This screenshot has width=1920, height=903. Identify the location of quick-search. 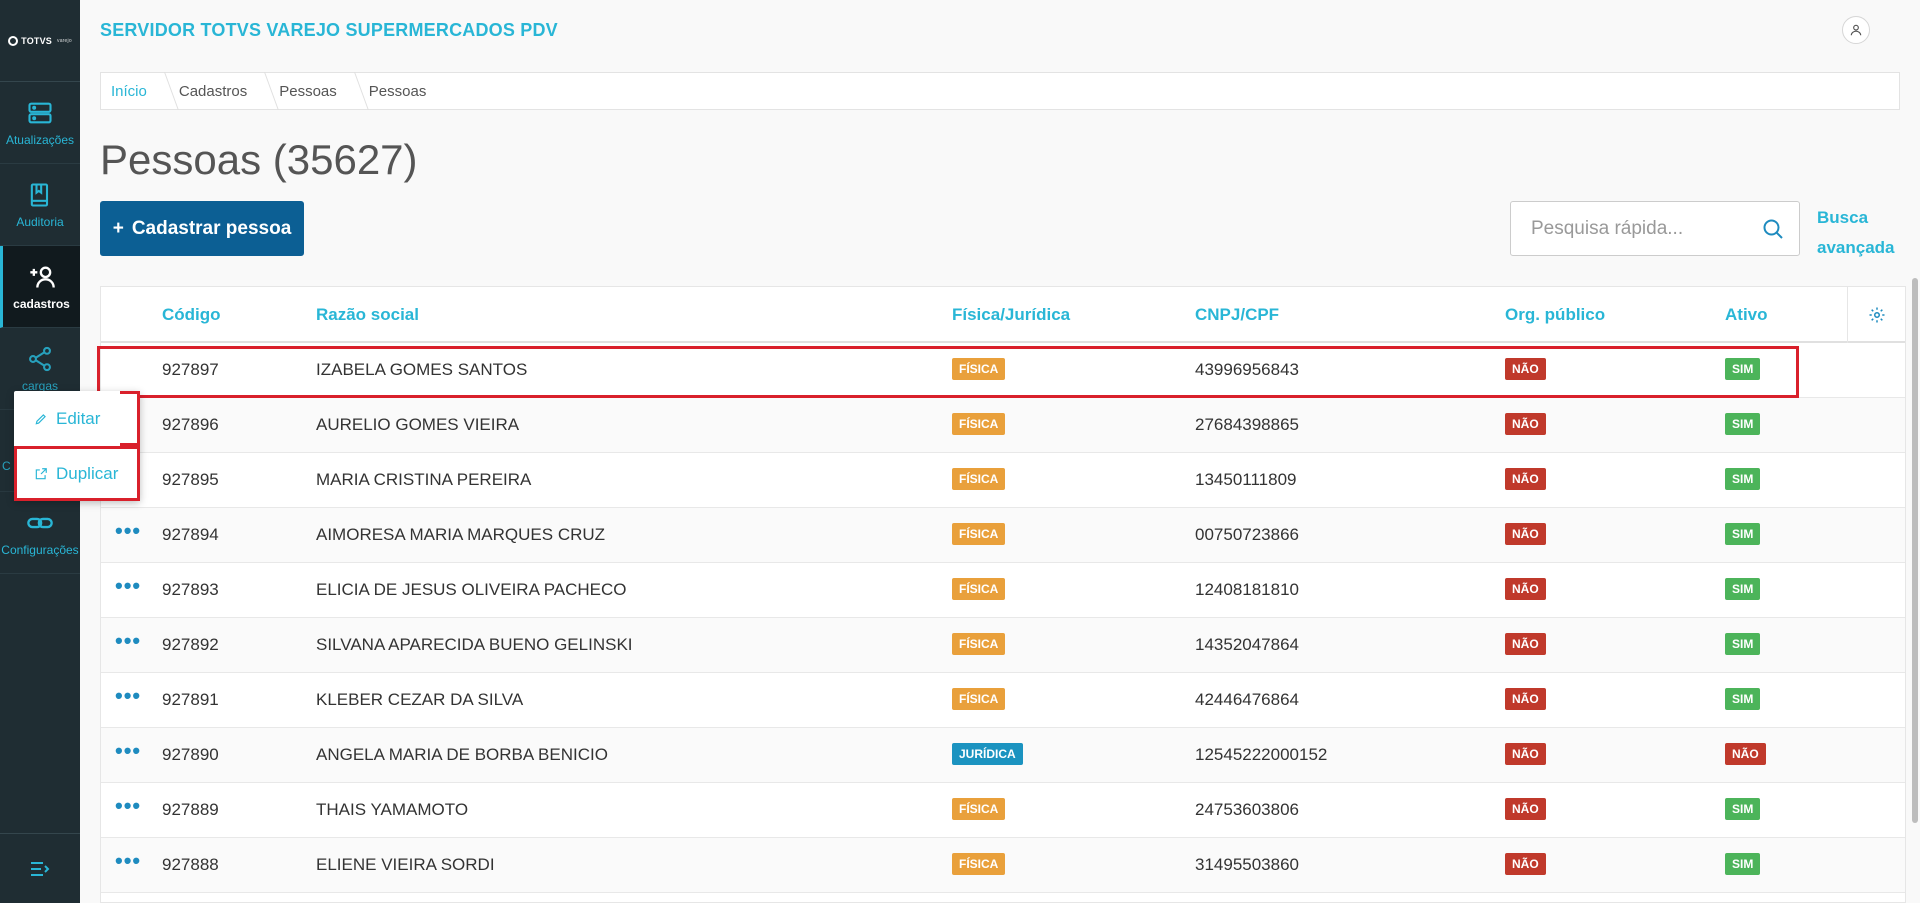
(1655, 228).